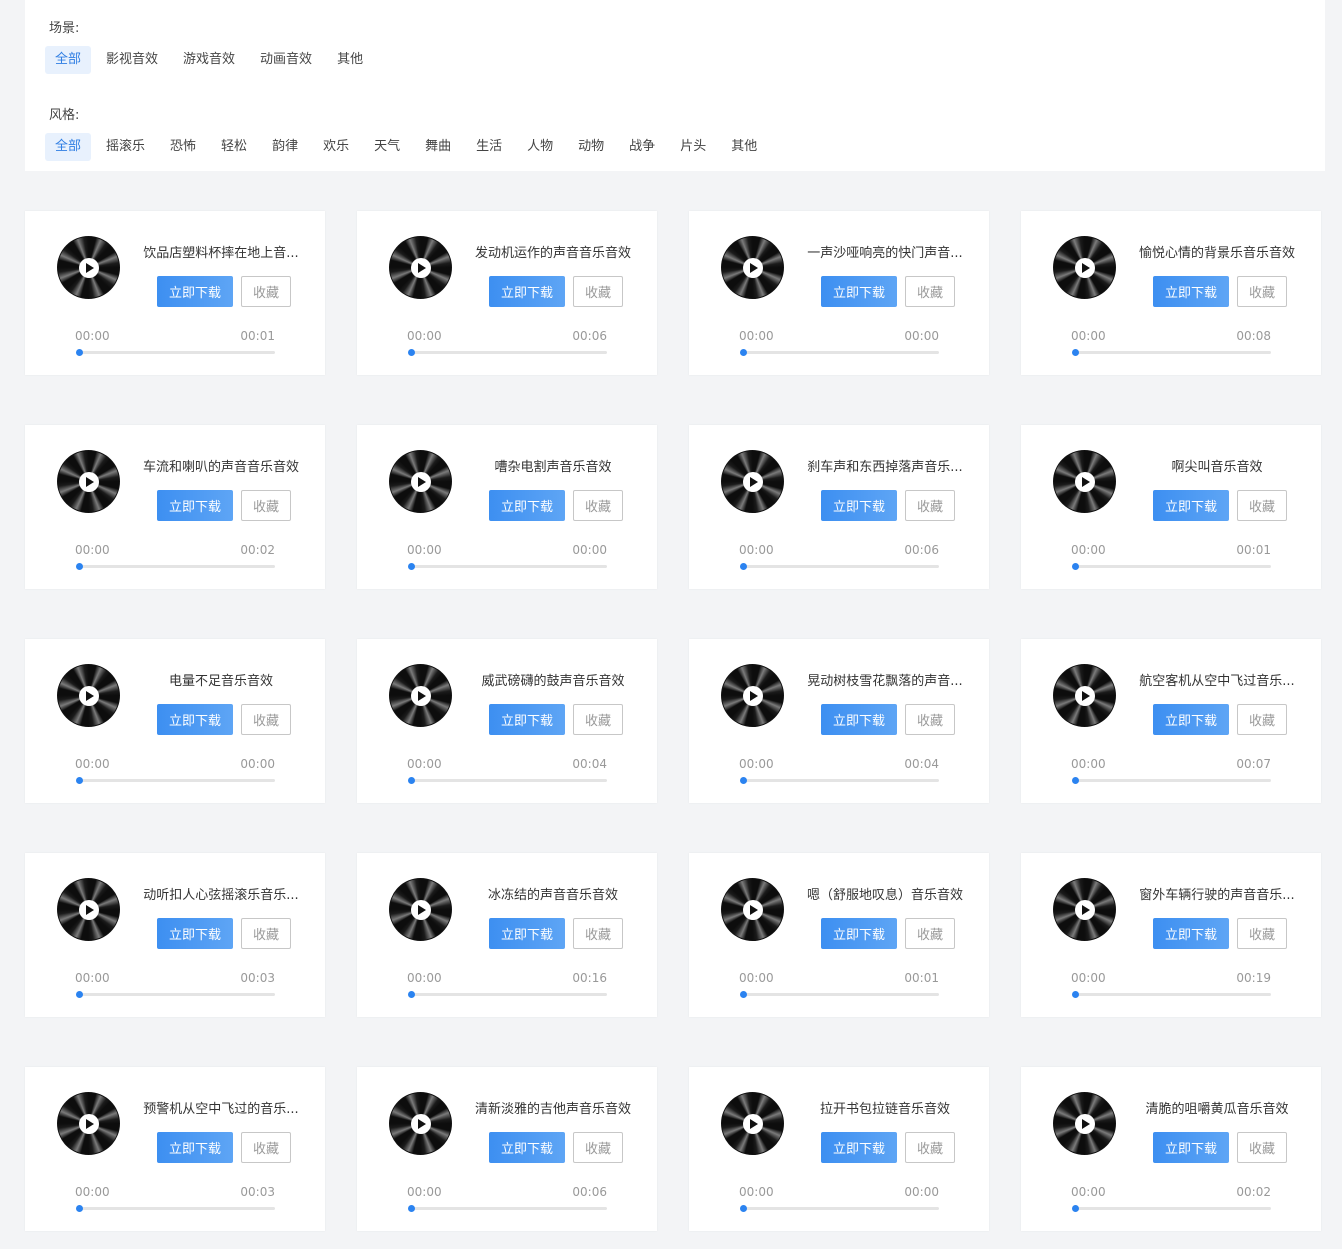 This screenshot has height=1249, width=1342. Describe the element at coordinates (209, 60) in the screenshot. I see `scene-filter-chip-2: 游戏音效` at that location.